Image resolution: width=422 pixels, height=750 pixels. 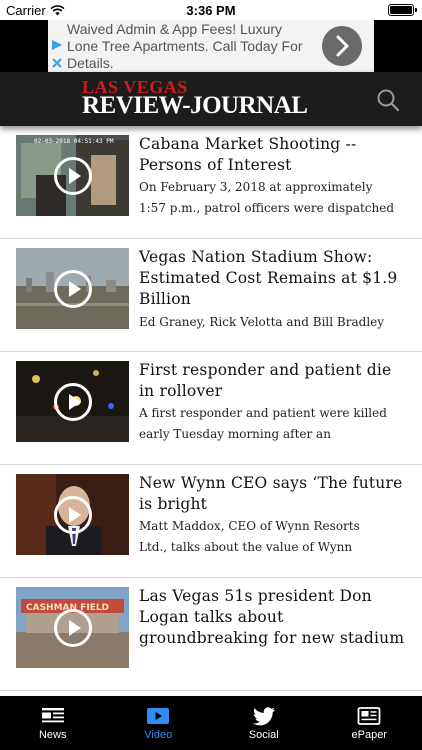 I want to click on tab-news: News, so click(x=53, y=723).